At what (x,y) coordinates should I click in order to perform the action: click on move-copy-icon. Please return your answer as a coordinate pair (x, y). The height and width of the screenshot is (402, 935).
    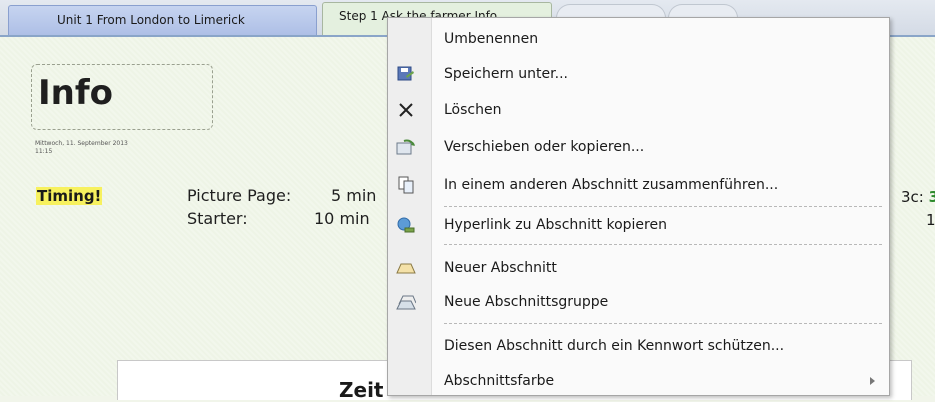
    Looking at the image, I should click on (406, 147).